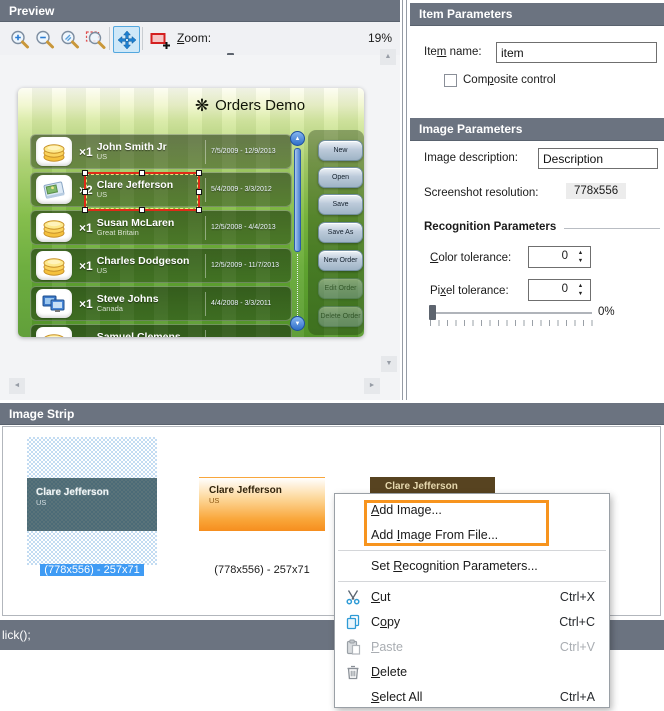 The width and height of the screenshot is (664, 711). I want to click on selection-handle-w, so click(85, 191).